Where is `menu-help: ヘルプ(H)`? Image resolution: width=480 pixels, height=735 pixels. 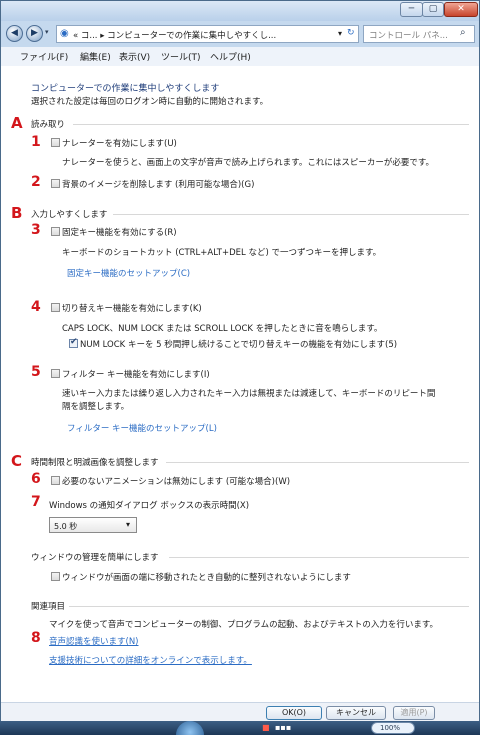 menu-help: ヘルプ(H) is located at coordinates (230, 56).